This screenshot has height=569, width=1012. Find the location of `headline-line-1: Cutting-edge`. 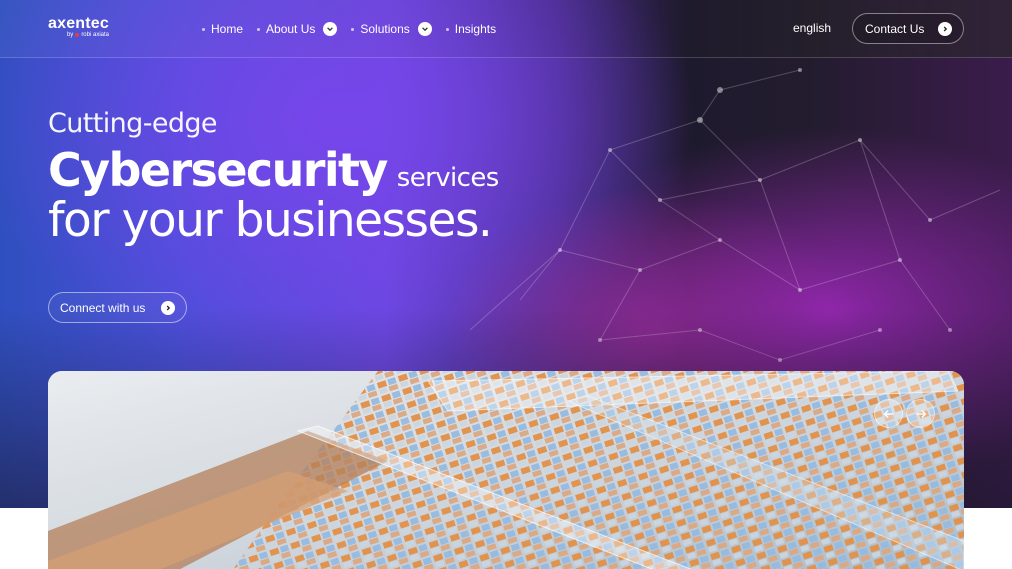

headline-line-1: Cutting-edge is located at coordinates (133, 123).